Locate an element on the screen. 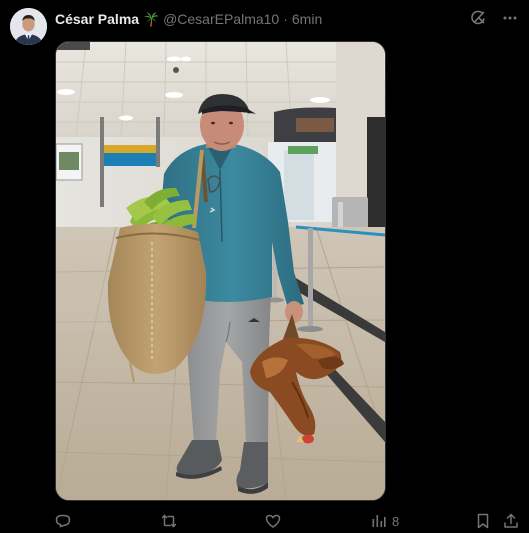  bookmark-button is located at coordinates (483, 521).